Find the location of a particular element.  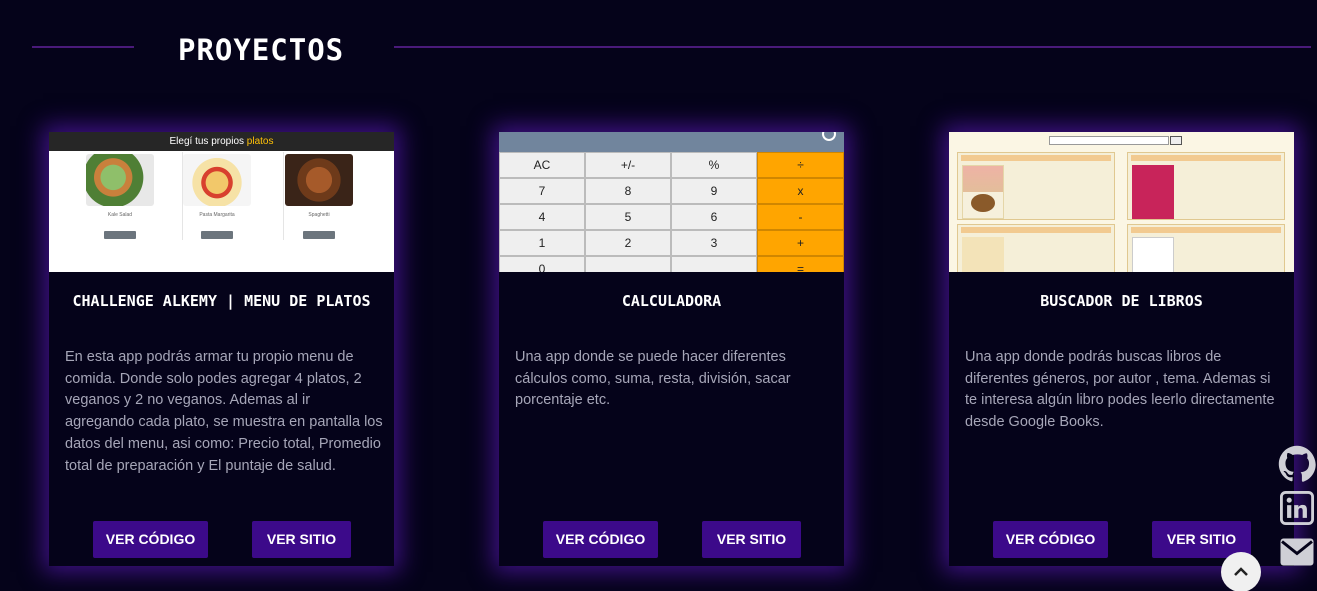

calculator-key: 8 is located at coordinates (628, 191).